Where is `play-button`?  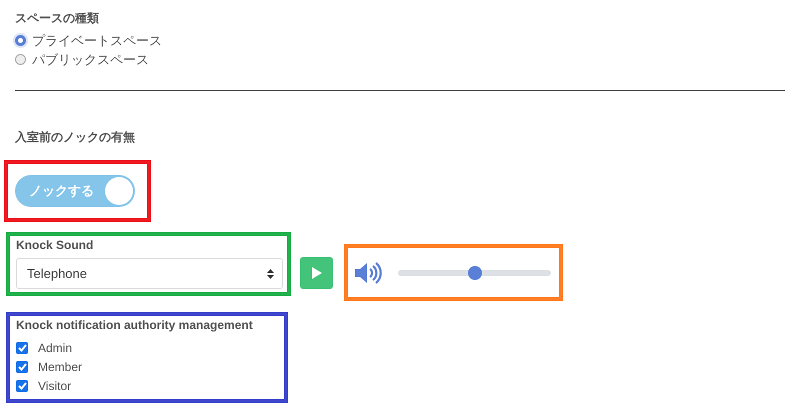
play-button is located at coordinates (316, 273).